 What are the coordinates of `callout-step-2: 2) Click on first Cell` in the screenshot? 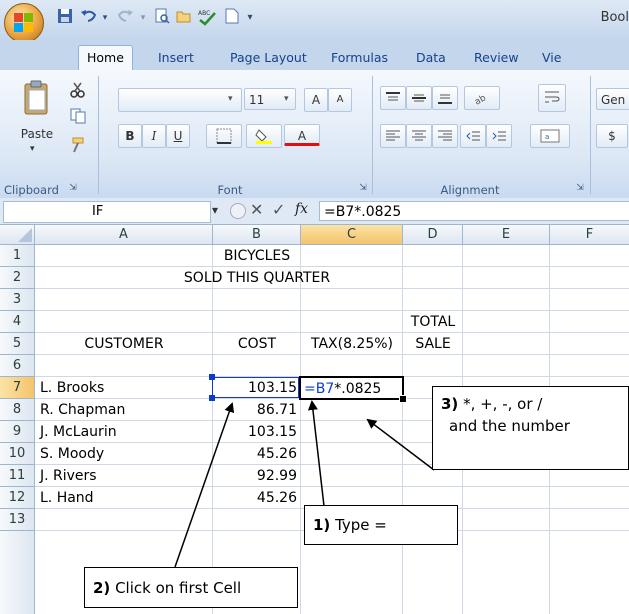 It's located at (191, 587).